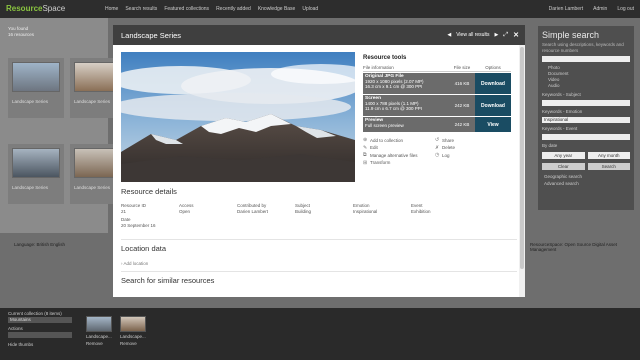  What do you see at coordinates (399, 163) in the screenshot?
I see `transform-action: ⊞ Transform` at bounding box center [399, 163].